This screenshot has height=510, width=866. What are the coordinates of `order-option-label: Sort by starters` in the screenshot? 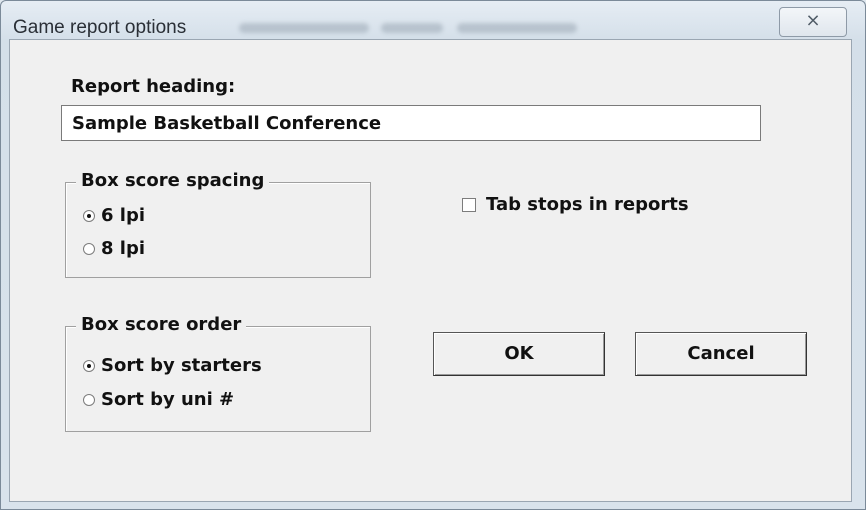 It's located at (181, 365).